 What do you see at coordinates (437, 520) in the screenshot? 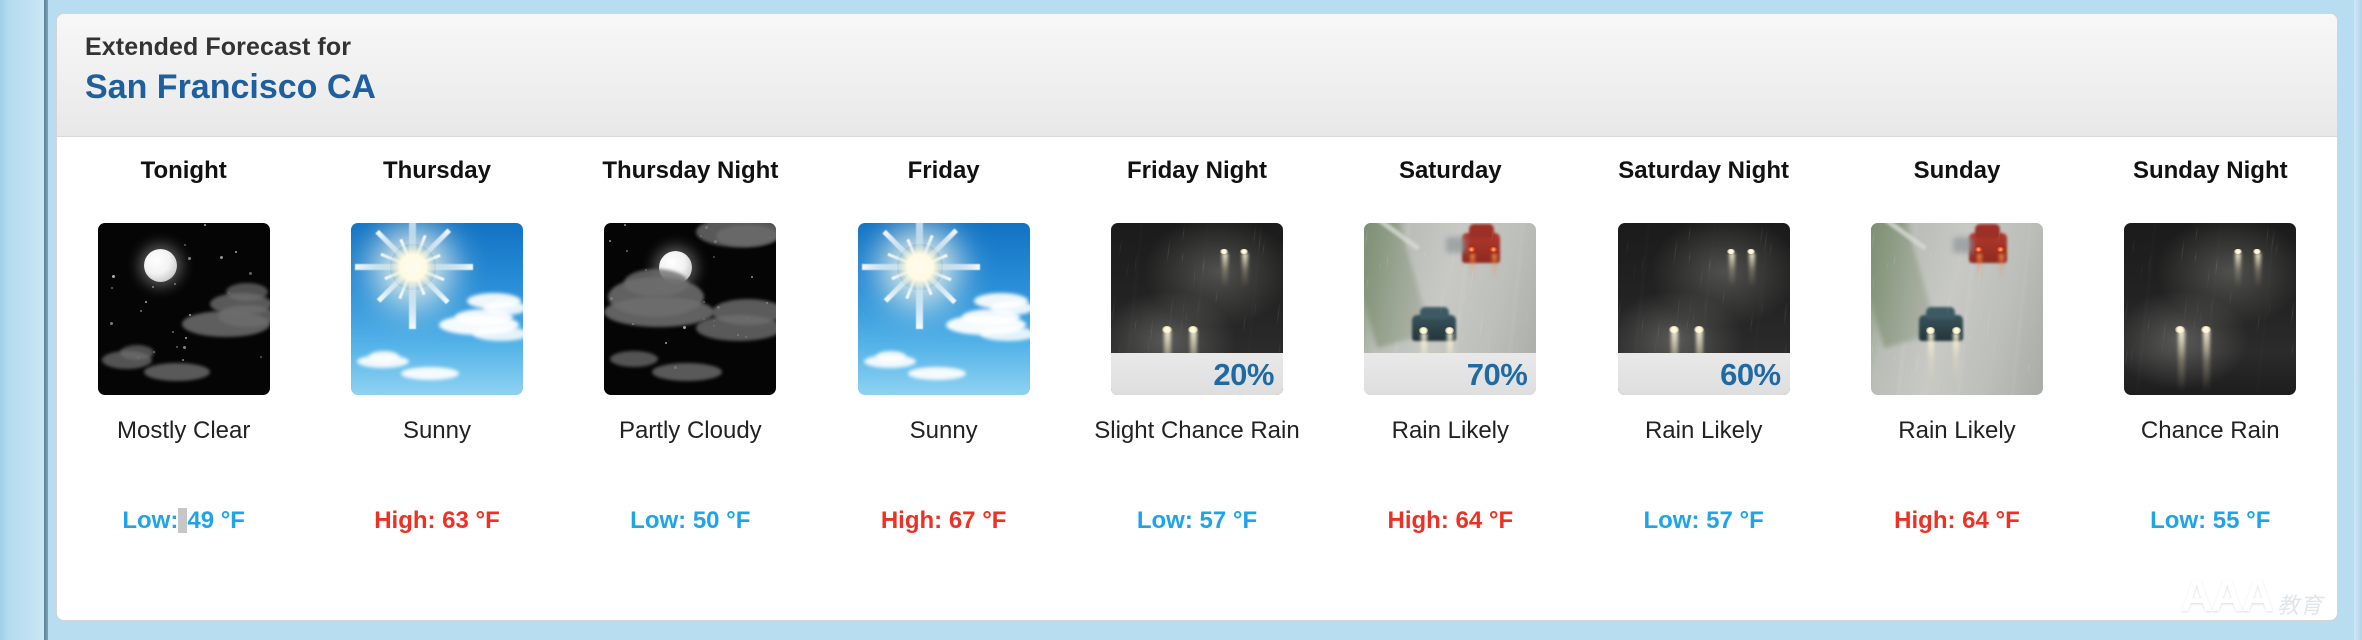
I see `forecast-temperature: High: 63 °F` at bounding box center [437, 520].